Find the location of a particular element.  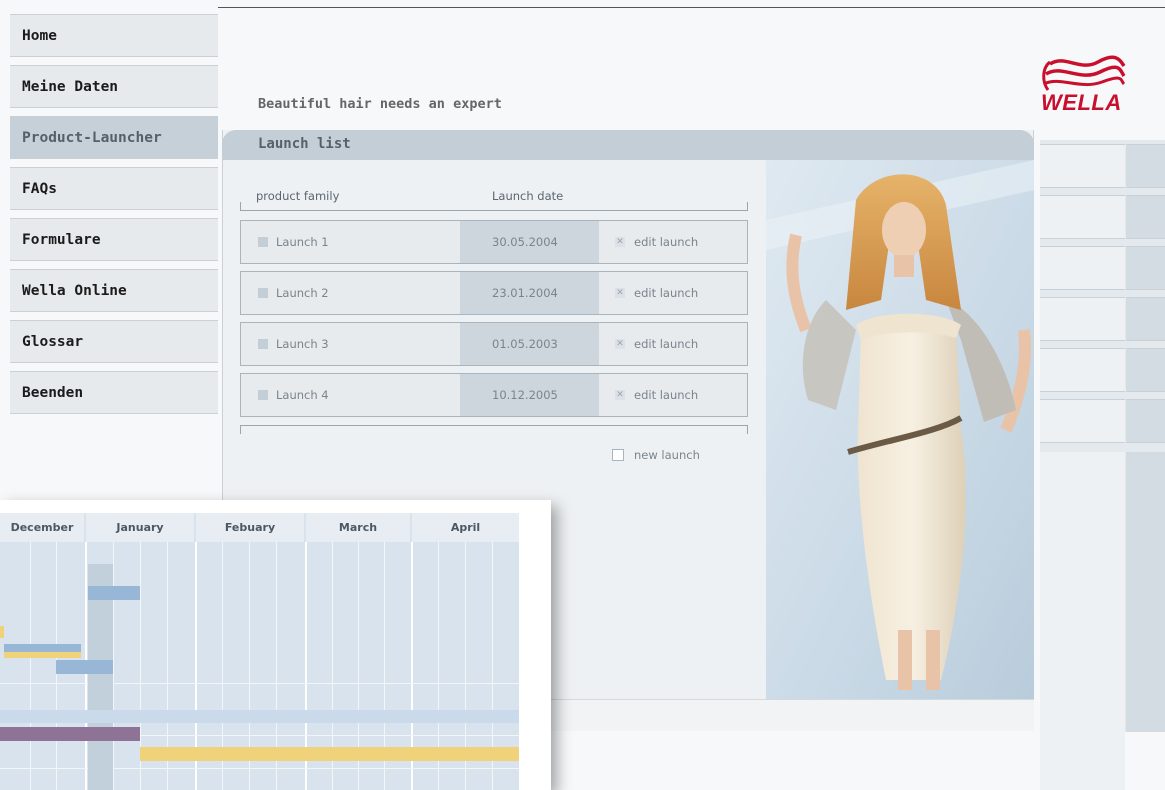

product-cell: Launch 2 is located at coordinates (350, 293).